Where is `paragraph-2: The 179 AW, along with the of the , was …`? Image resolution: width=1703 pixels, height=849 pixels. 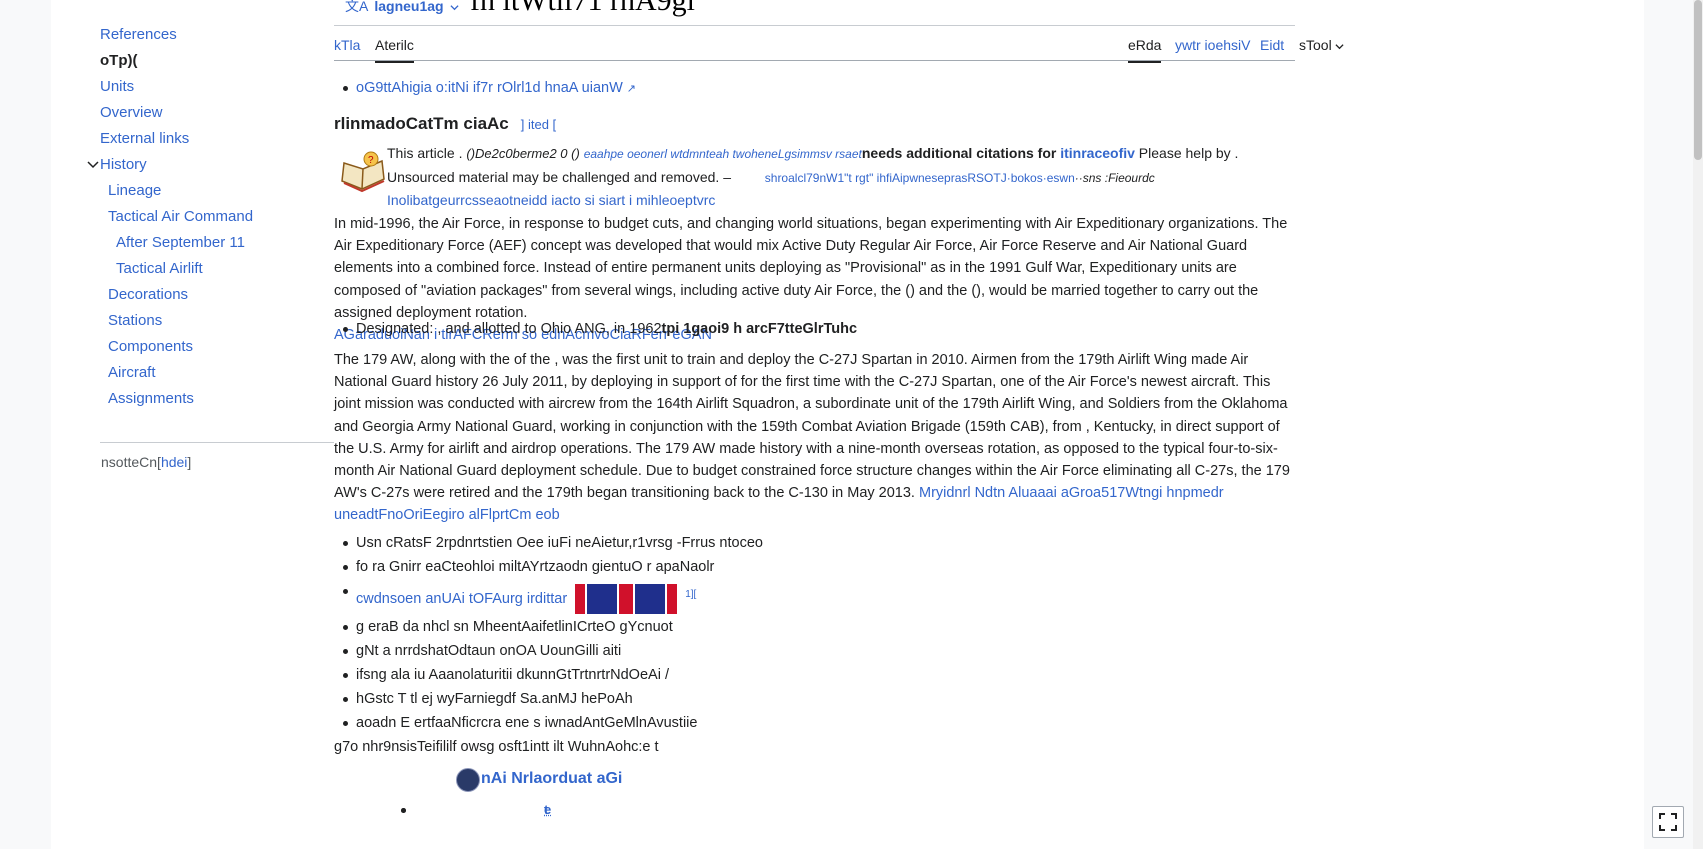 paragraph-2: The 179 AW, along with the of the , was … is located at coordinates (814, 438).